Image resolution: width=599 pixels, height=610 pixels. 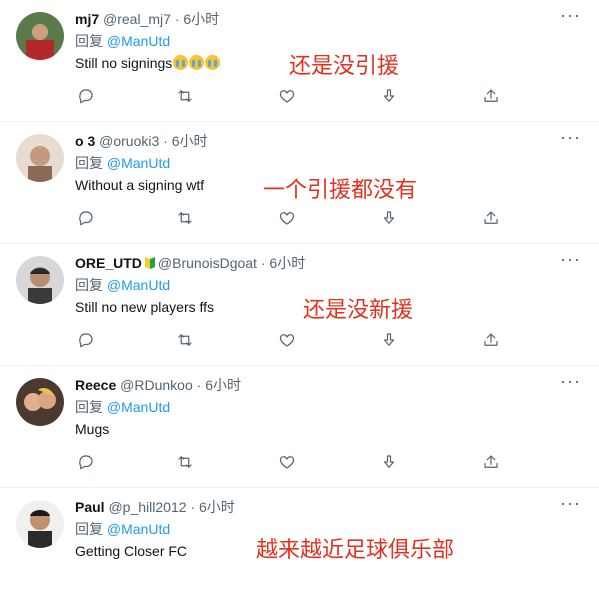 I want to click on user-handle: @oruoki3, so click(x=129, y=141).